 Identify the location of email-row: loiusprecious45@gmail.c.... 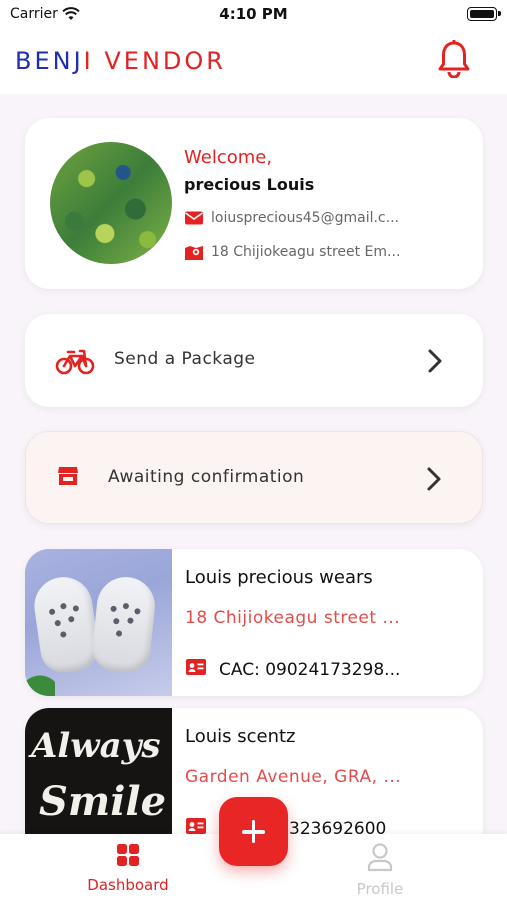
(299, 218).